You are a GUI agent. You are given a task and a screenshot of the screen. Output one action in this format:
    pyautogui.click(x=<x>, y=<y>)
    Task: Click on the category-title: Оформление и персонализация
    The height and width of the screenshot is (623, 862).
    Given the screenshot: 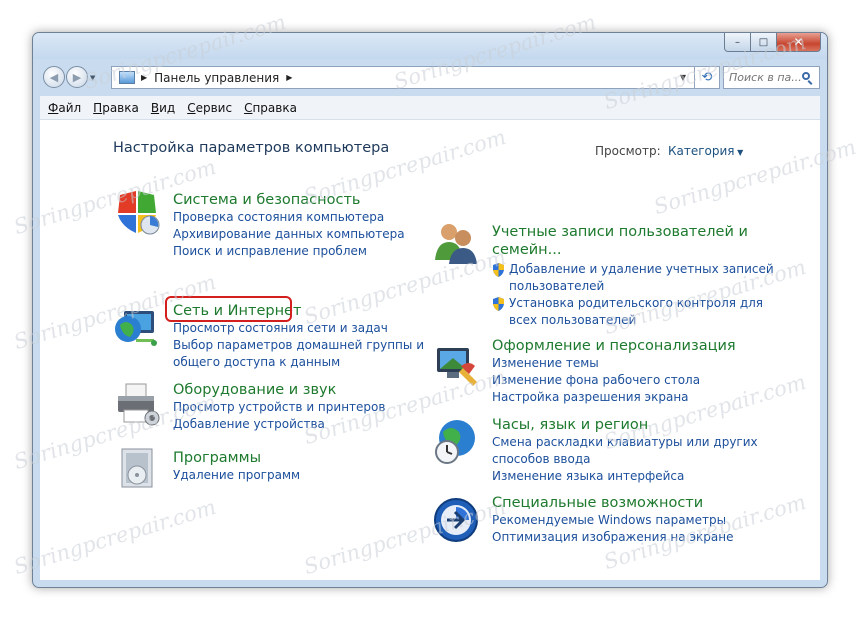 What is the action you would take?
    pyautogui.click(x=614, y=346)
    